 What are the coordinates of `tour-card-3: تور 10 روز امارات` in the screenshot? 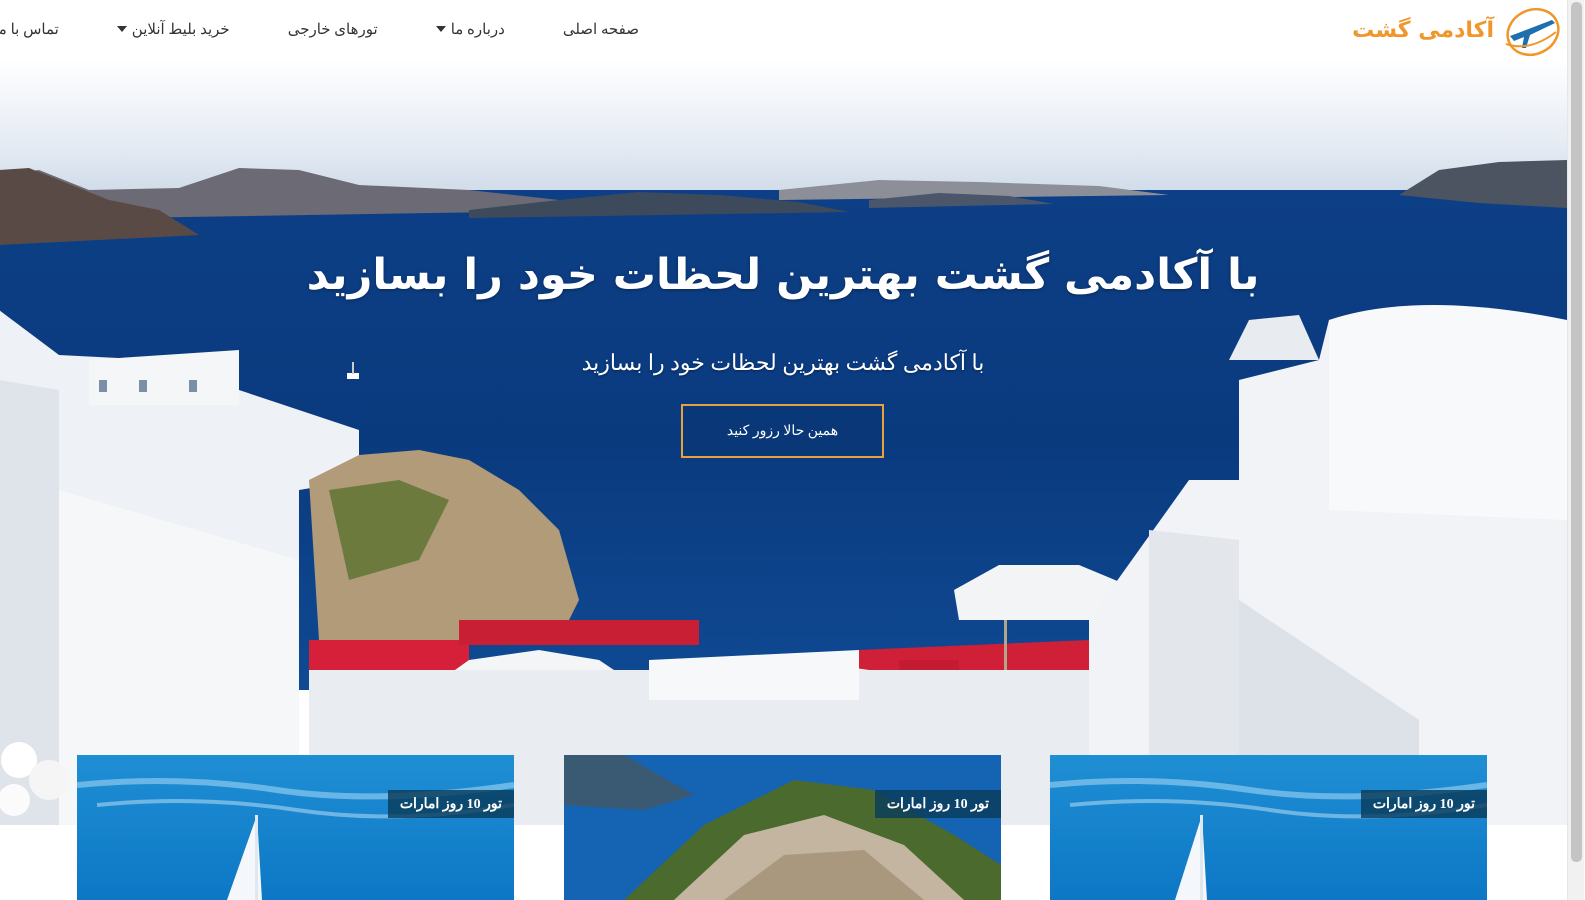 It's located at (296, 827).